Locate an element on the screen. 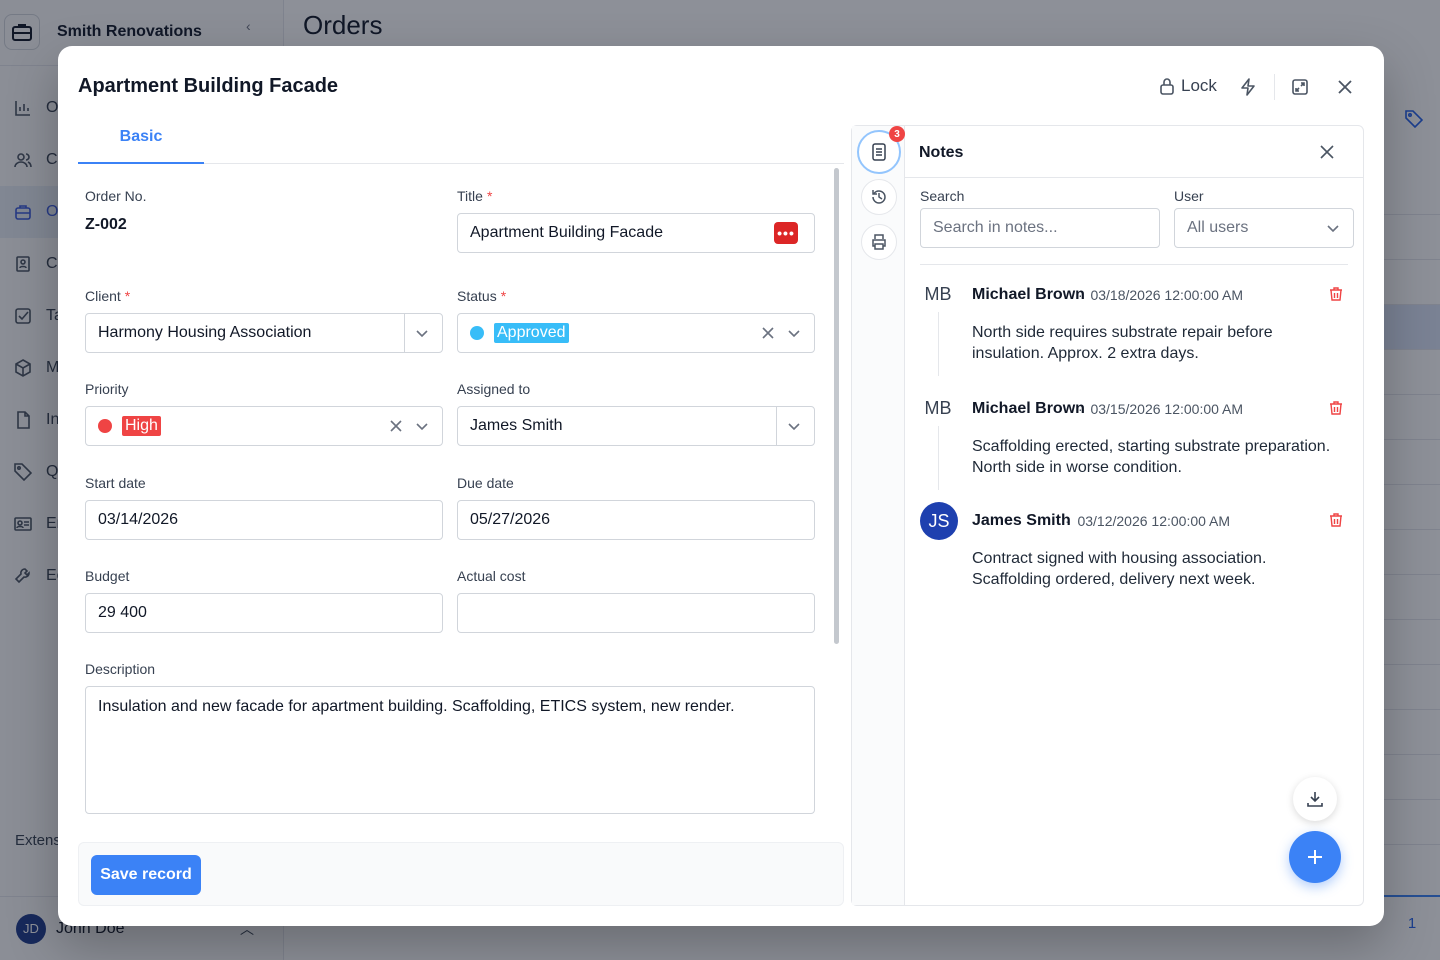  history-icon is located at coordinates (879, 197).